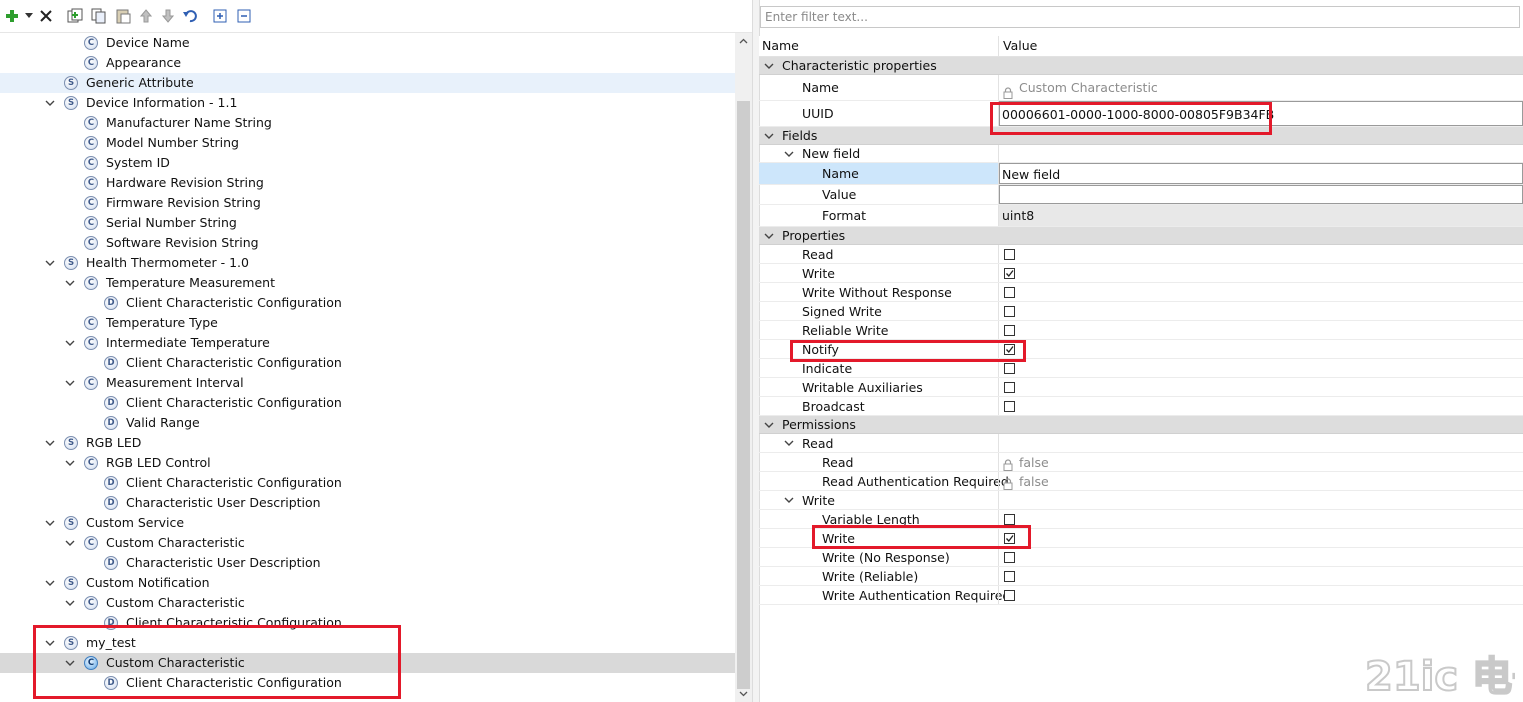  I want to click on property-row: Write Authentication Required, so click(1141, 595).